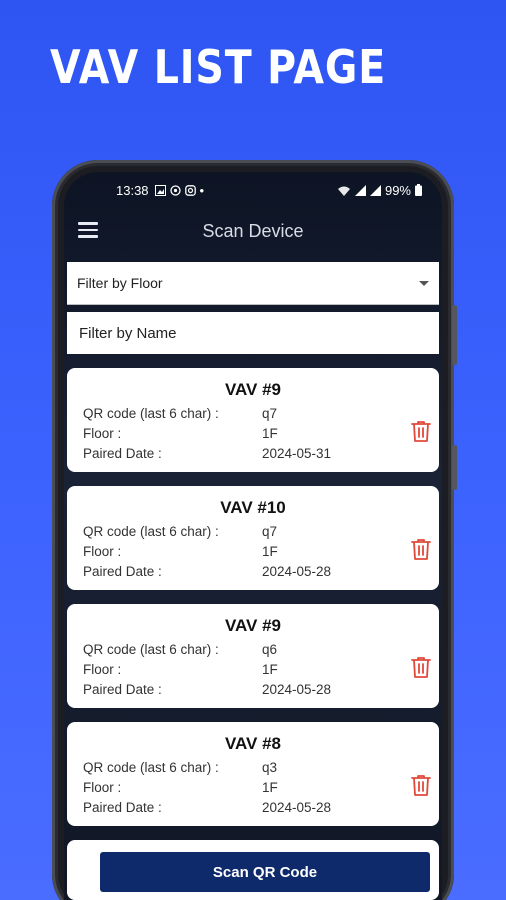 Image resolution: width=506 pixels, height=900 pixels. I want to click on scan-qr-code-button: Scan QR Code, so click(265, 872).